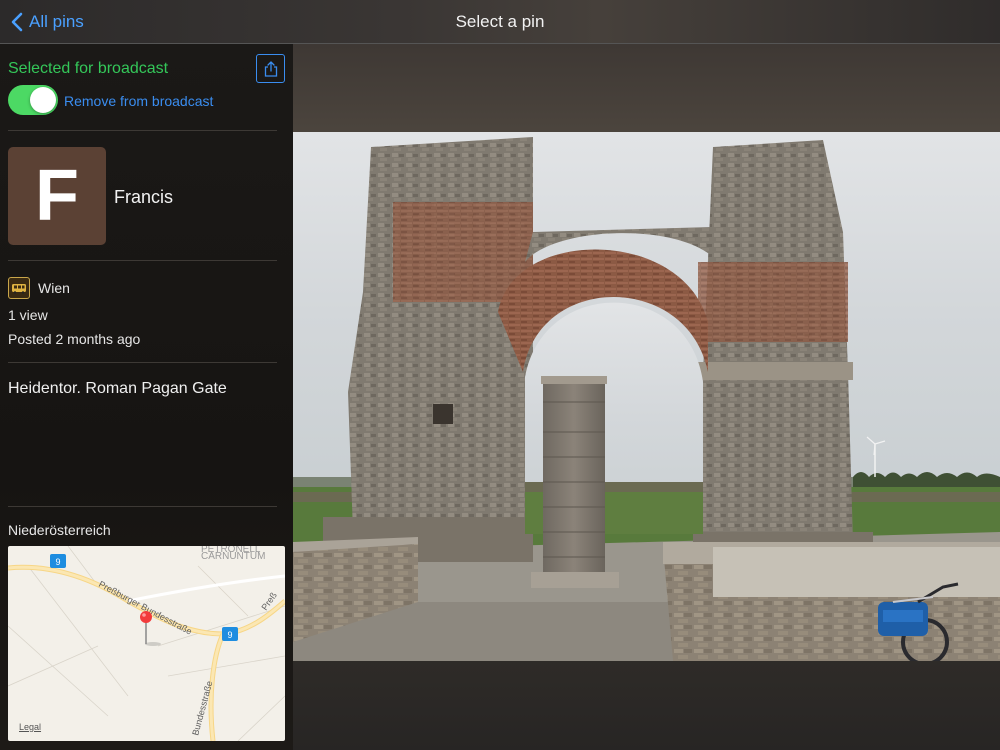  I want to click on share-icon, so click(270, 68).